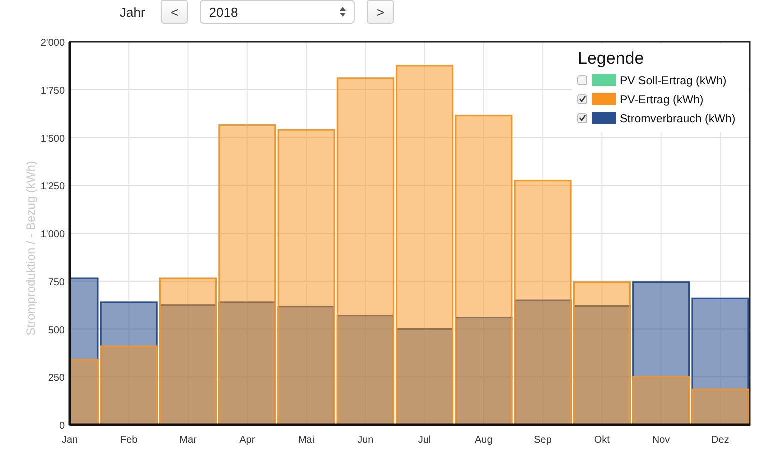 This screenshot has width=768, height=449. Describe the element at coordinates (611, 58) in the screenshot. I see `legend-title: Legende` at that location.